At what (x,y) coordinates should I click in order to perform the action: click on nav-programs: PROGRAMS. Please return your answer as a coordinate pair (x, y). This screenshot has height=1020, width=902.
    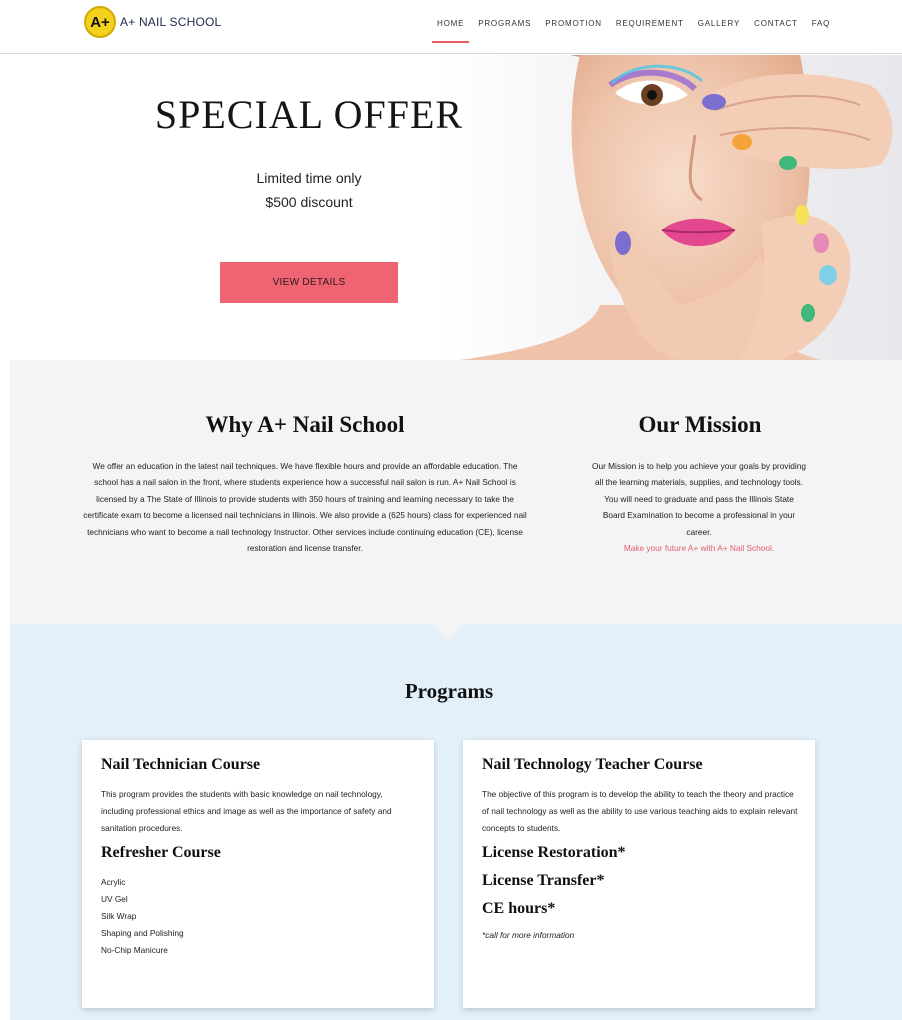
    Looking at the image, I should click on (504, 23).